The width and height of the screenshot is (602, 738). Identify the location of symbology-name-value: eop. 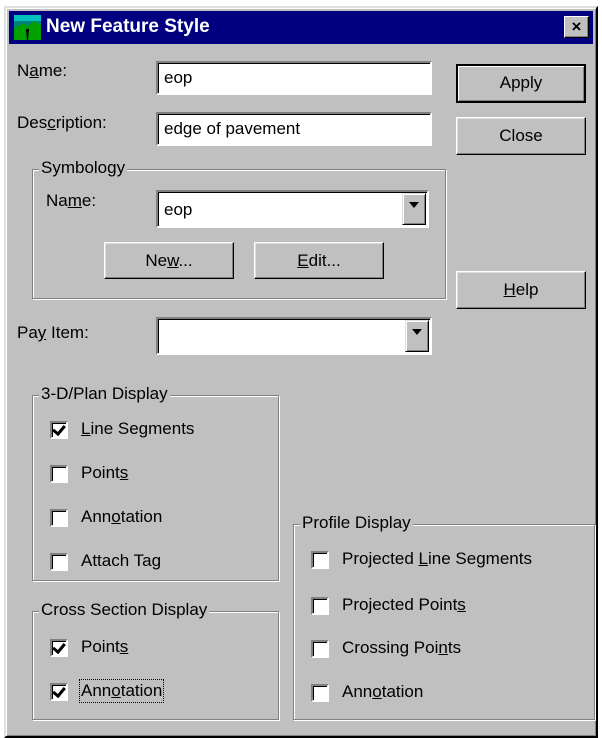
(178, 209).